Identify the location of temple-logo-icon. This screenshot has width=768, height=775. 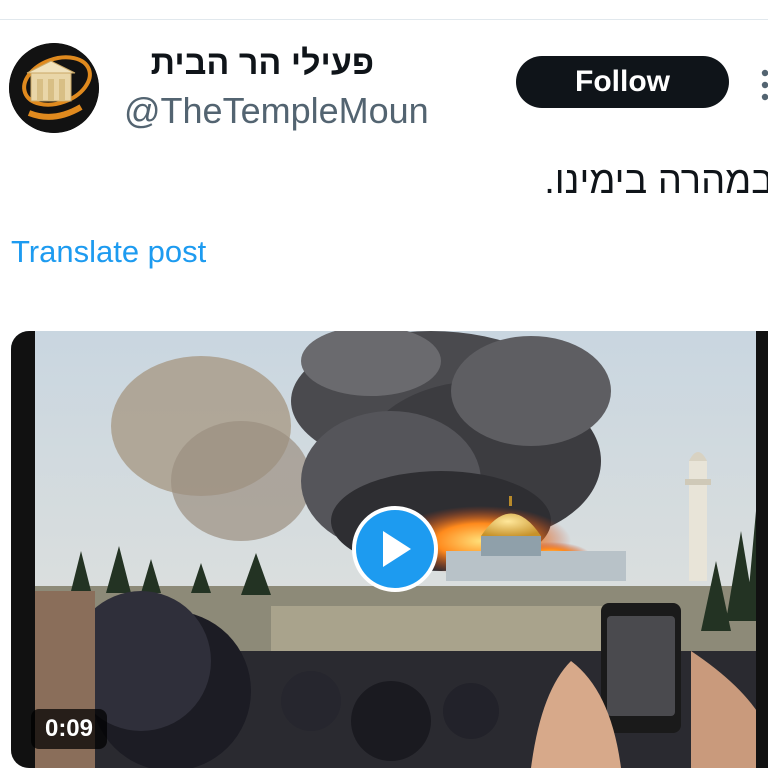
(54, 88).